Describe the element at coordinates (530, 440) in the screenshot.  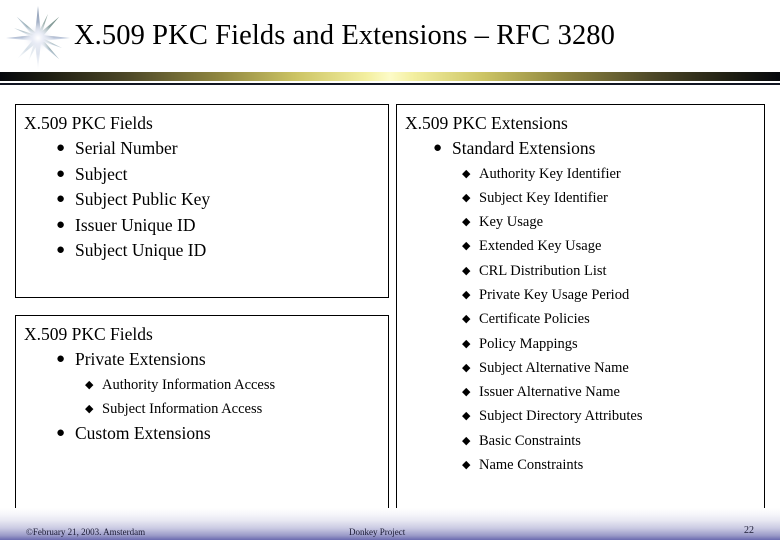
I see `sub-list-item-label: Basic Constraints` at that location.